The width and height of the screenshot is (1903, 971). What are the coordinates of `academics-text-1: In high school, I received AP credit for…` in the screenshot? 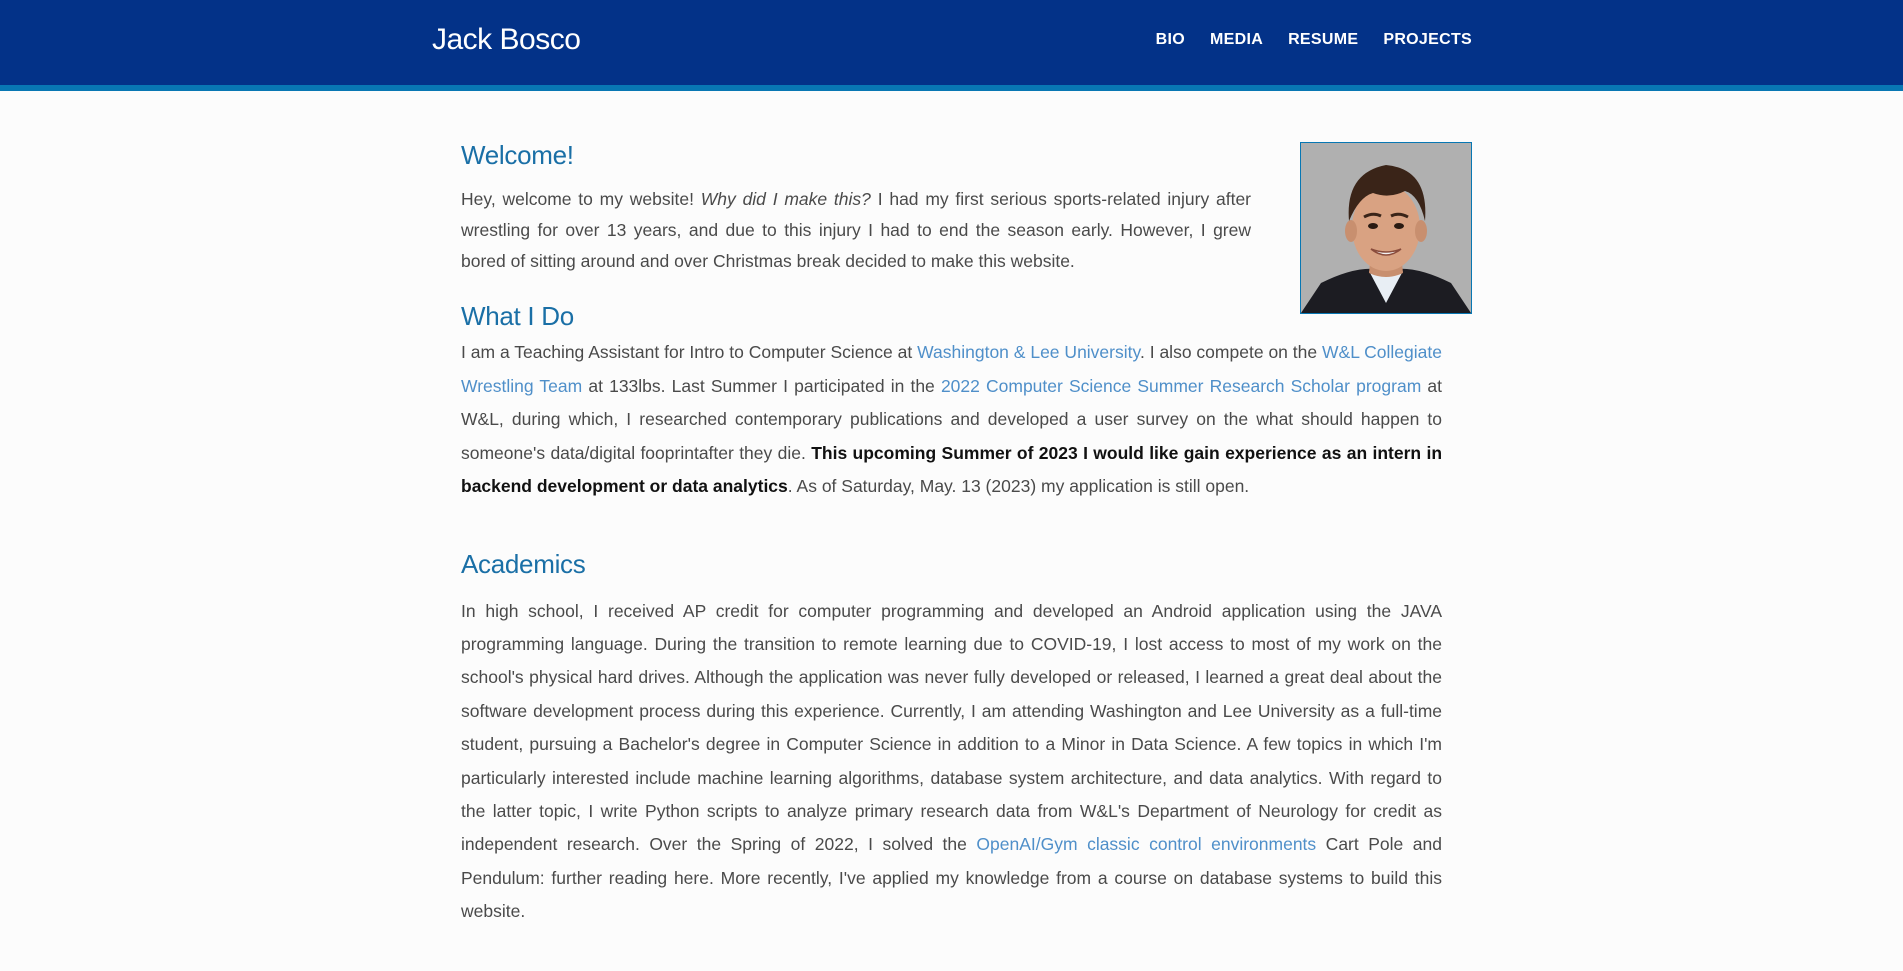 It's located at (951, 727).